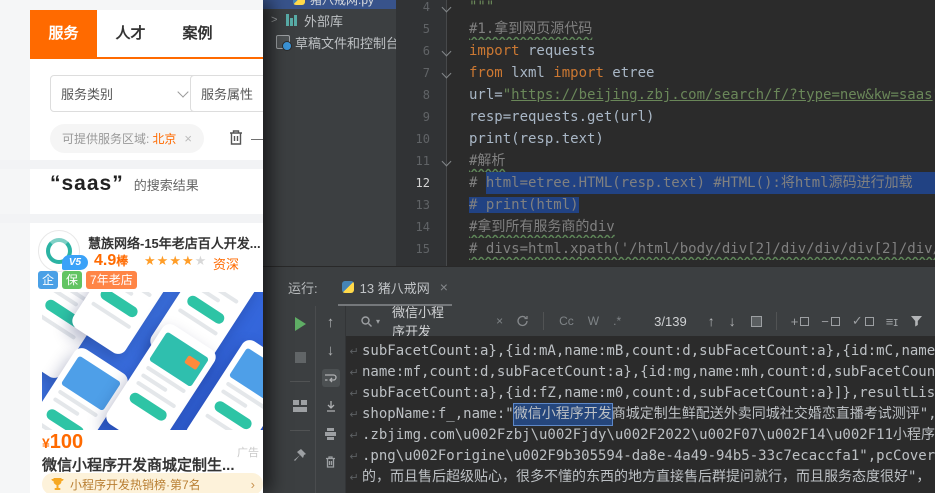 This screenshot has width=935, height=493. What do you see at coordinates (330, 378) in the screenshot?
I see `soft-wrap-icon` at bounding box center [330, 378].